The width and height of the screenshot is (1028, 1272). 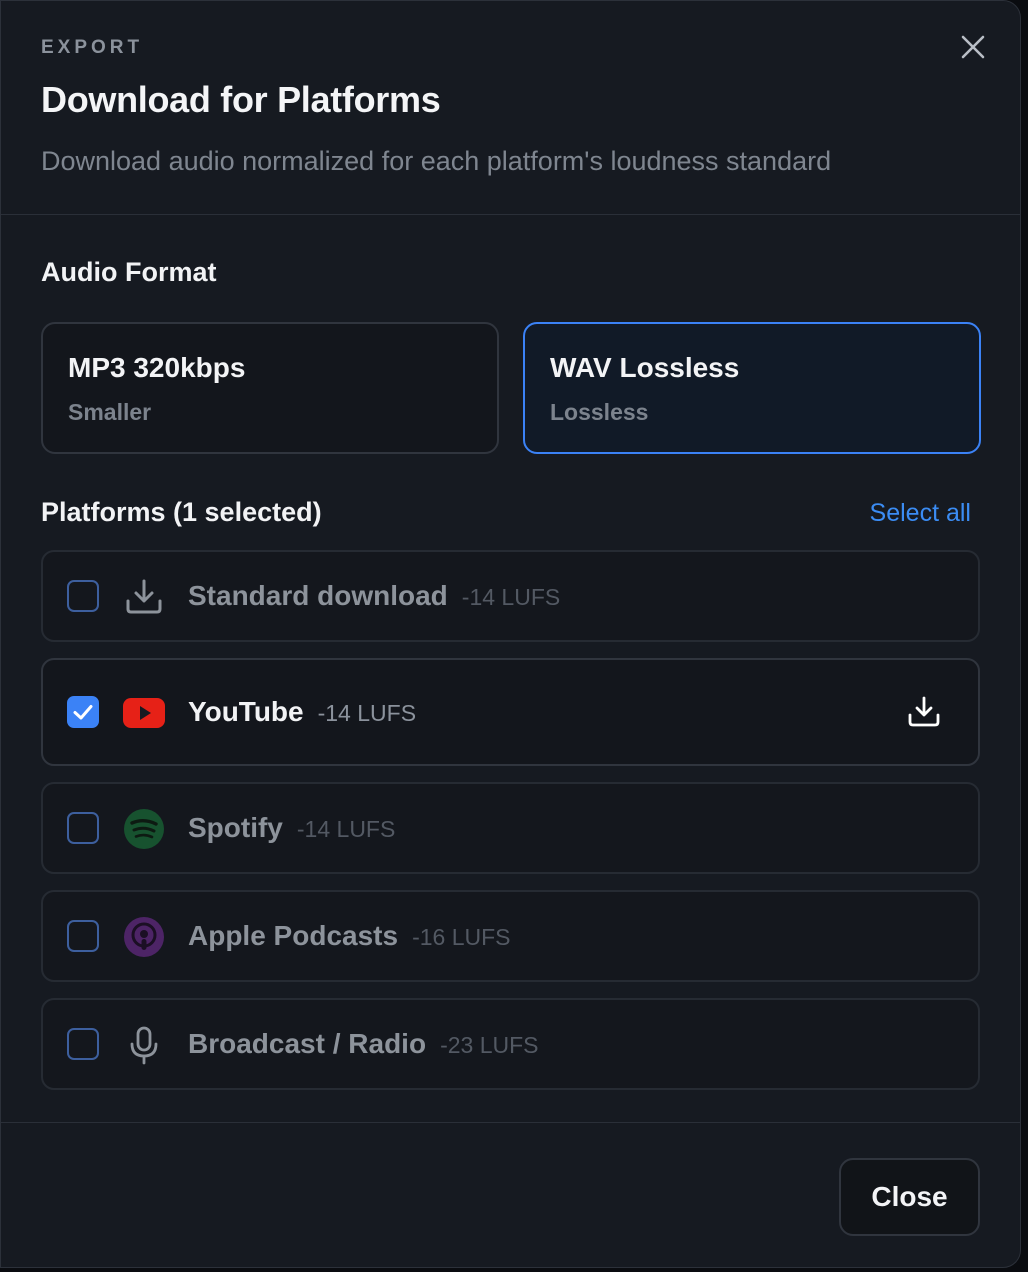 I want to click on platform-lufs: -16 LUFS, so click(x=461, y=937).